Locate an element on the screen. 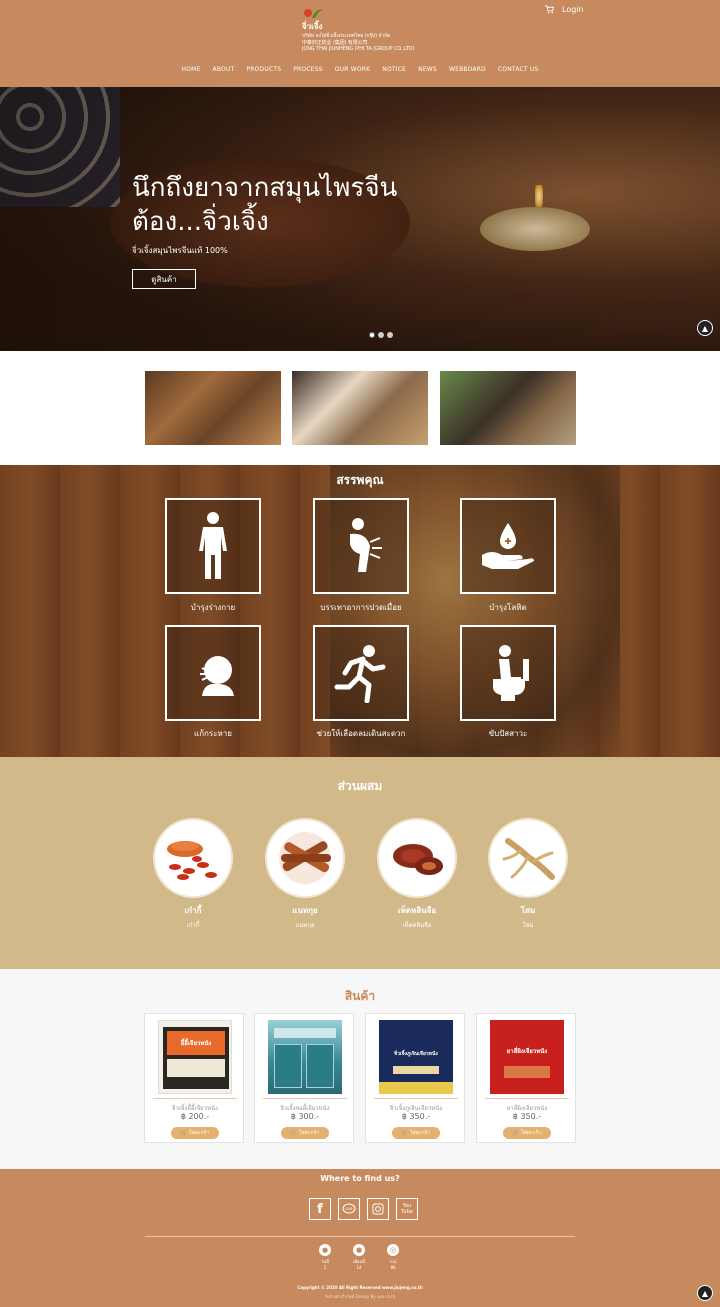 Image resolution: width=720 pixels, height=1307 pixels. benefit-label-4: แก้กระหาย is located at coordinates (213, 733).